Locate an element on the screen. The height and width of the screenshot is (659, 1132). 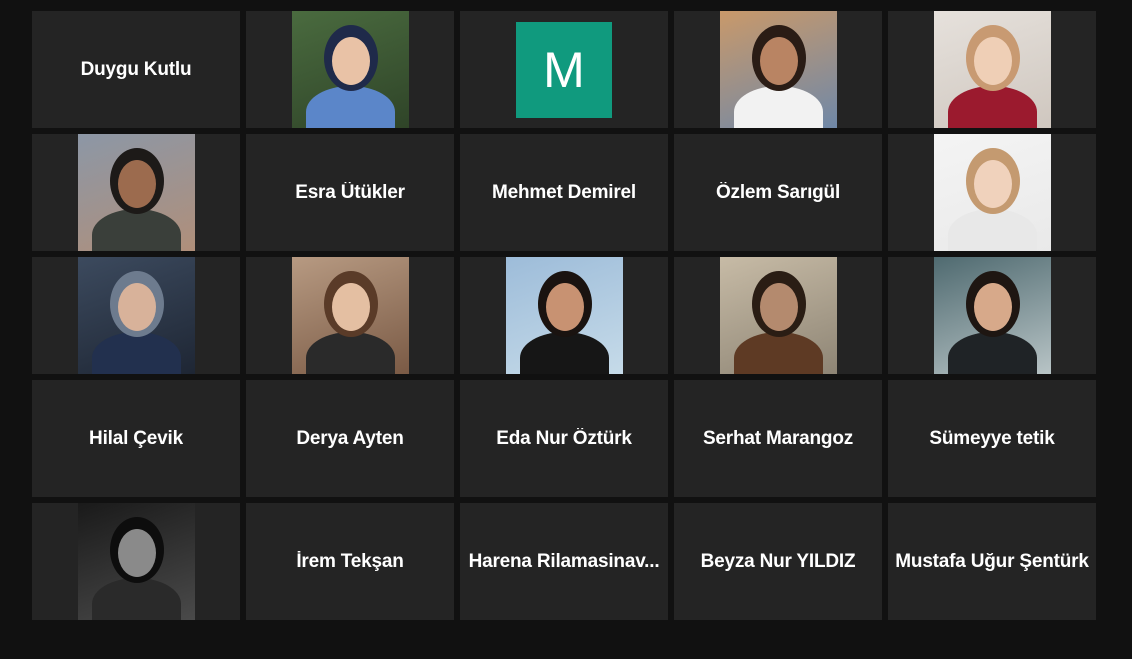
participant-name: Beyza Nur YILDIZ is located at coordinates (778, 561).